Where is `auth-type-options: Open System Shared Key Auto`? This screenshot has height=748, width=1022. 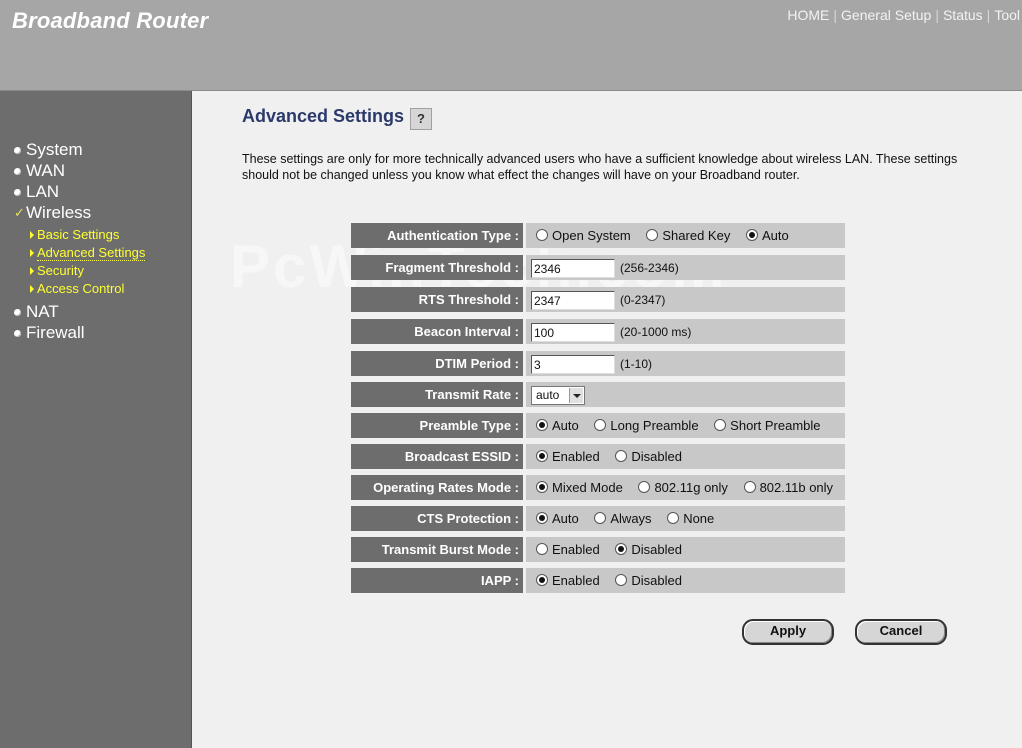
auth-type-options: Open System Shared Key Auto is located at coordinates (685, 235).